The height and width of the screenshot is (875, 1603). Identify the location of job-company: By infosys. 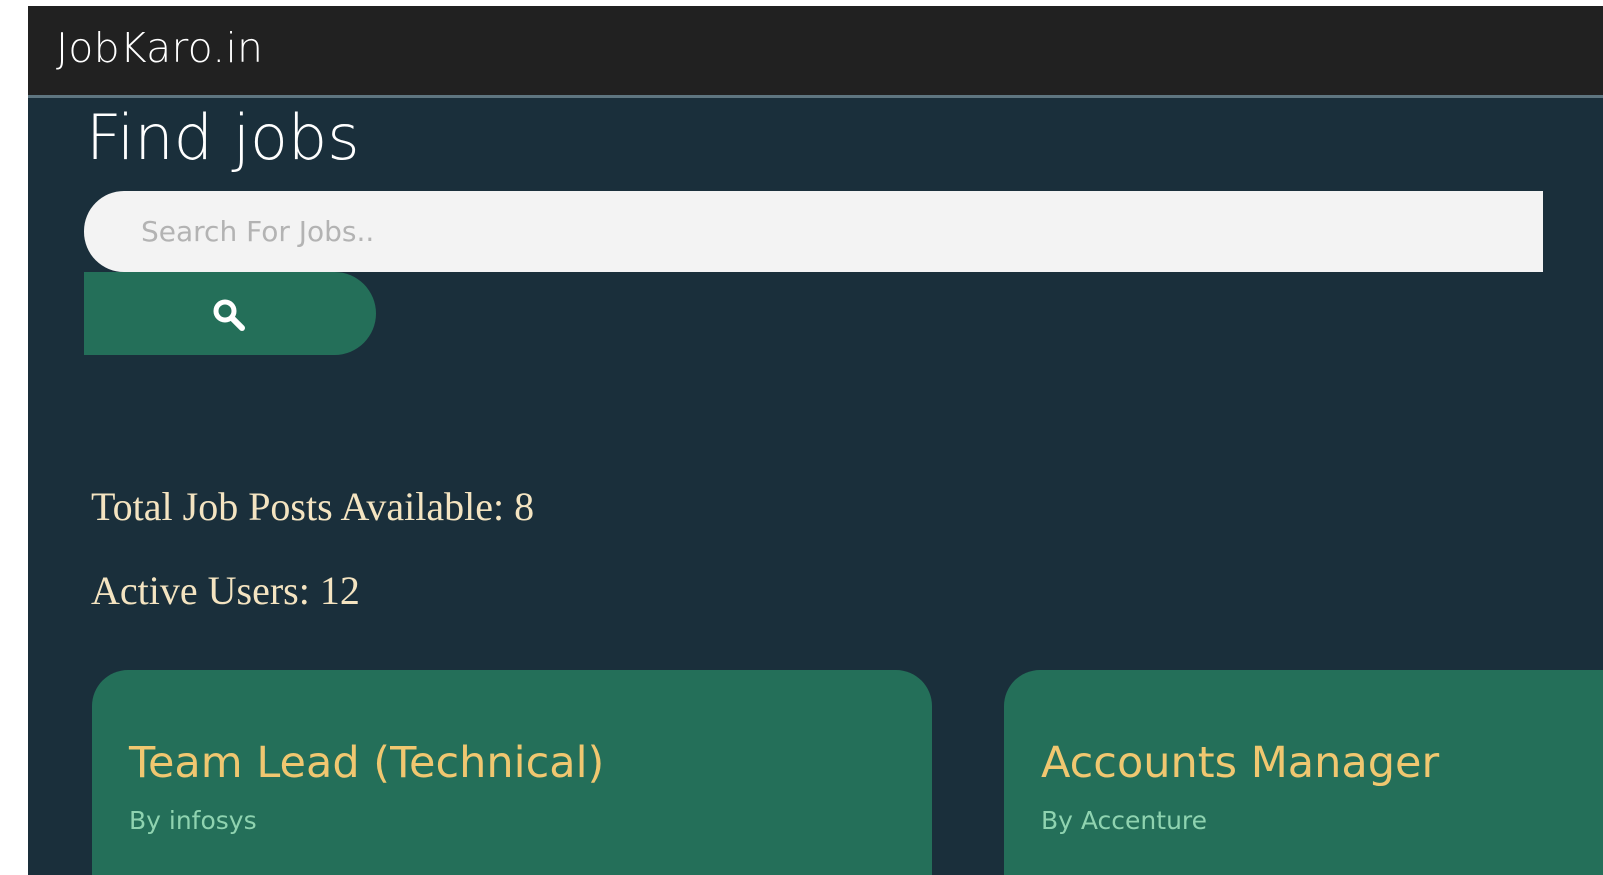
(193, 820).